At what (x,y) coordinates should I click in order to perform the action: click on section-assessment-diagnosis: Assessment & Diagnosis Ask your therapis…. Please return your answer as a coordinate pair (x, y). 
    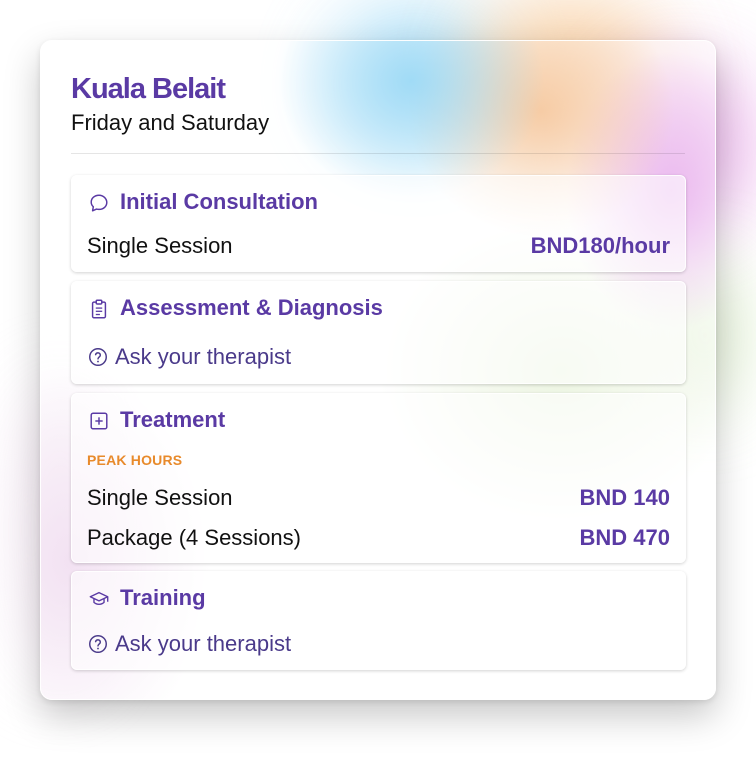
    Looking at the image, I should click on (378, 332).